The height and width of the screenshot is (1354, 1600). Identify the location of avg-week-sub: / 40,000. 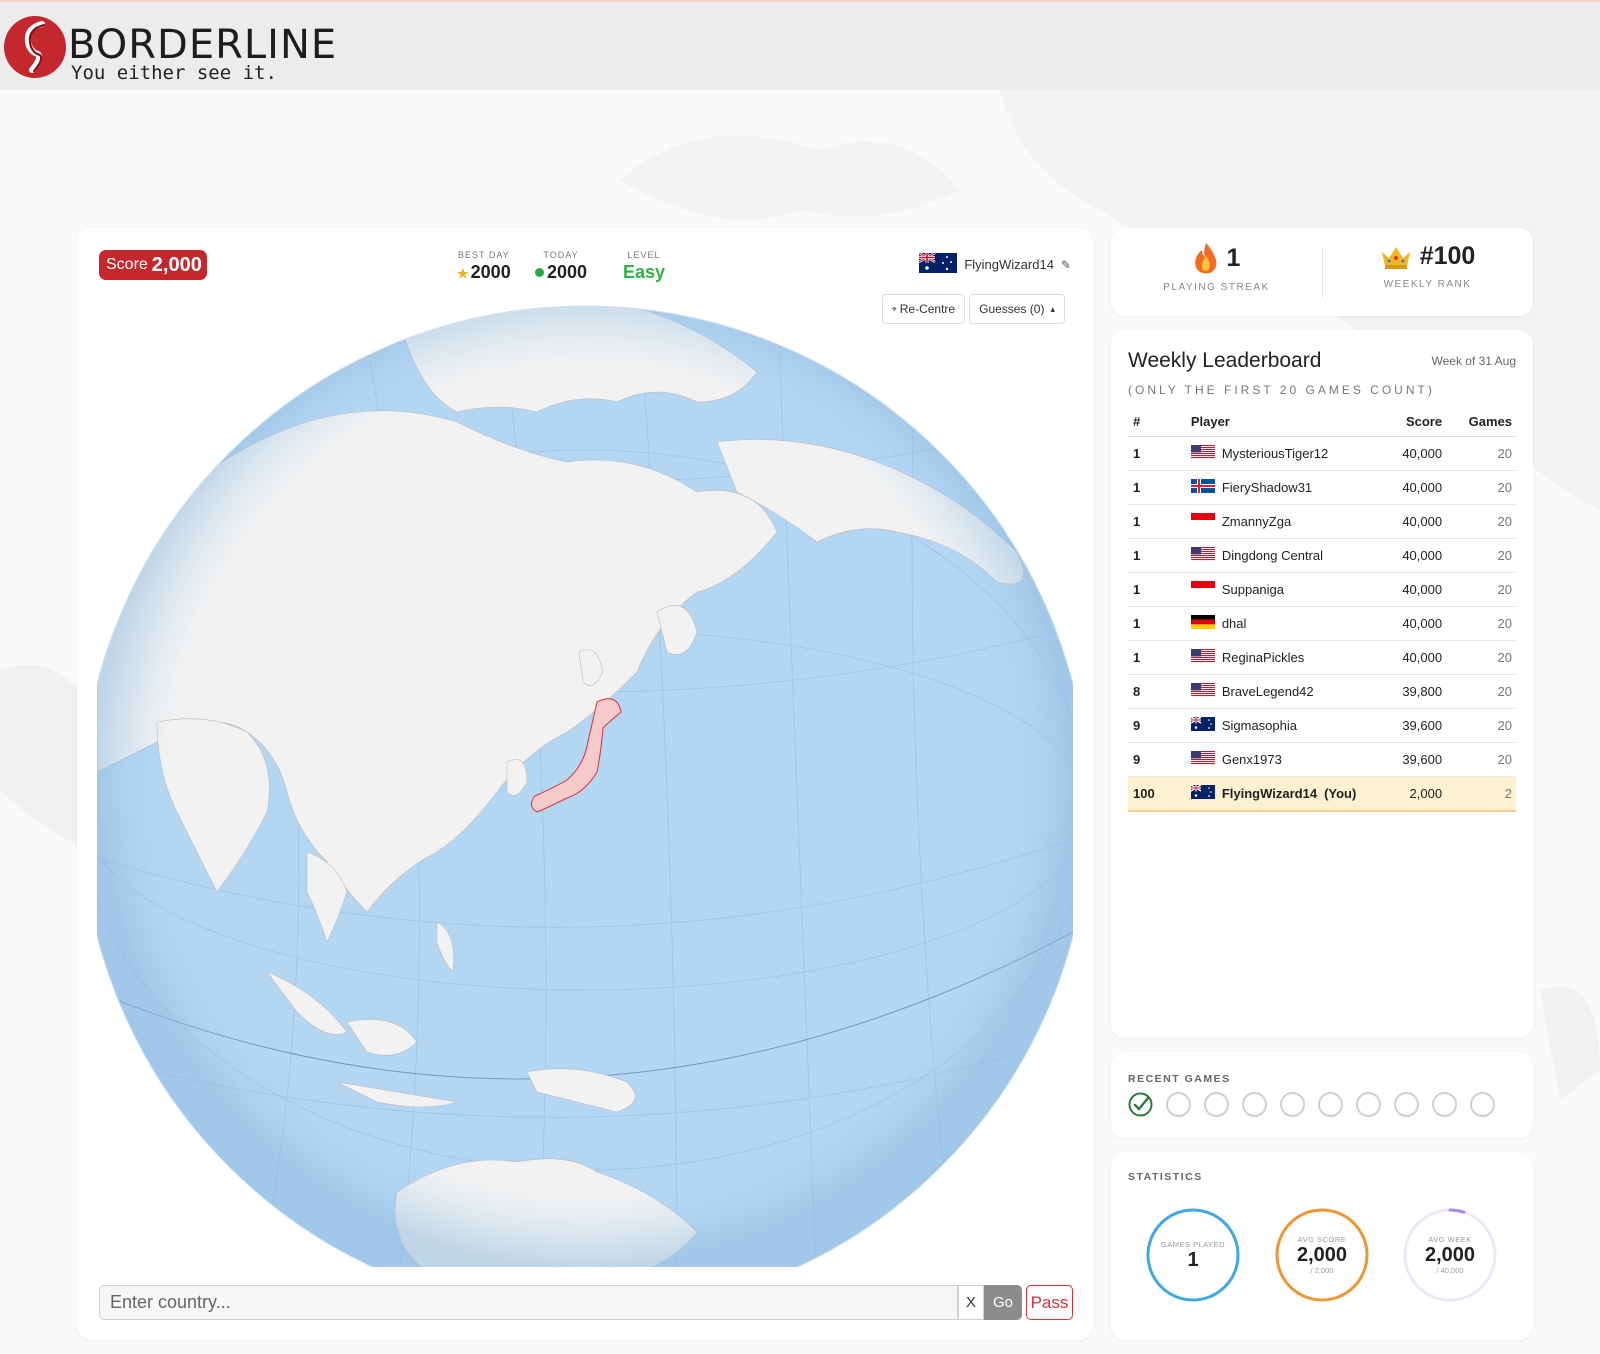
(1450, 1270).